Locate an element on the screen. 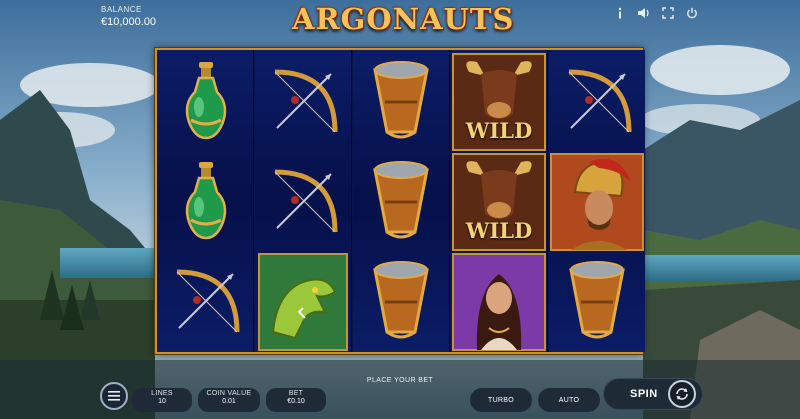 This screenshot has width=800, height=419. bet-selector: BET €0.10 is located at coordinates (296, 400).